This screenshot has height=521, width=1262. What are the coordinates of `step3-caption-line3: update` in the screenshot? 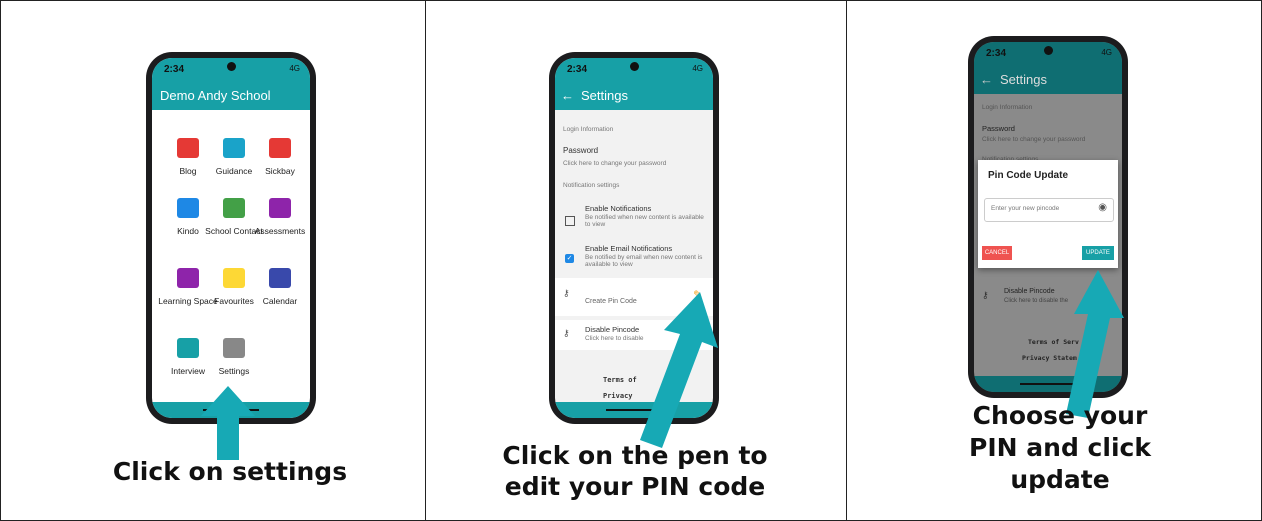 It's located at (1060, 479).